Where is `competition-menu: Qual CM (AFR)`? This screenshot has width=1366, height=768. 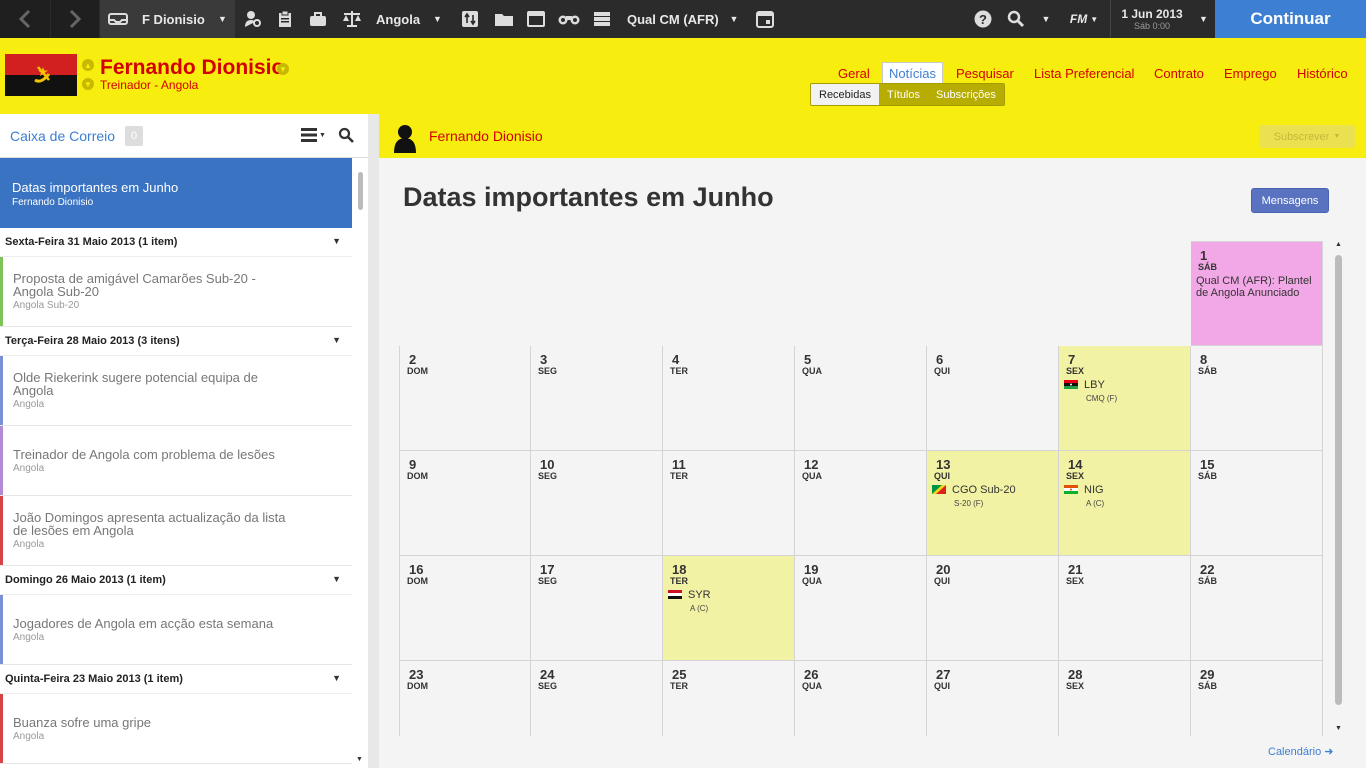
competition-menu: Qual CM (AFR) is located at coordinates (670, 19).